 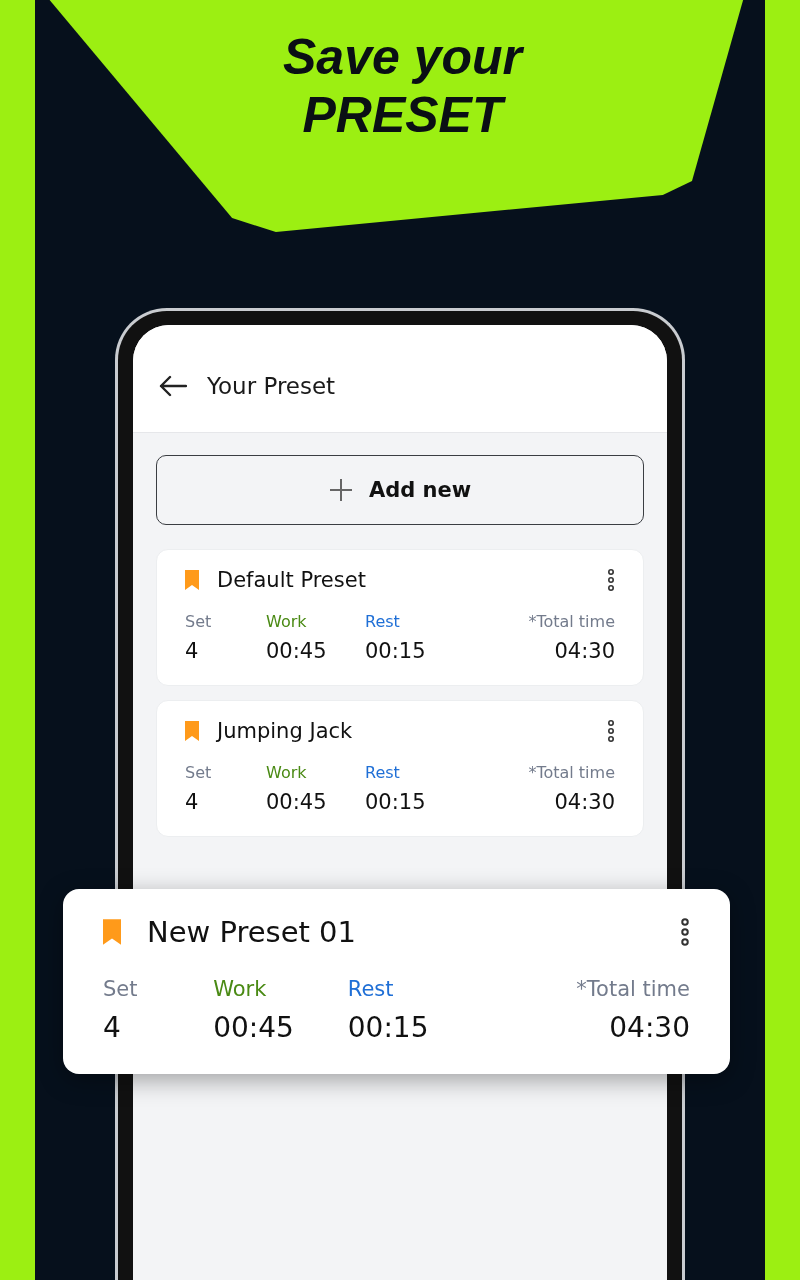 What do you see at coordinates (252, 932) in the screenshot?
I see `preset-name: New Preset 01` at bounding box center [252, 932].